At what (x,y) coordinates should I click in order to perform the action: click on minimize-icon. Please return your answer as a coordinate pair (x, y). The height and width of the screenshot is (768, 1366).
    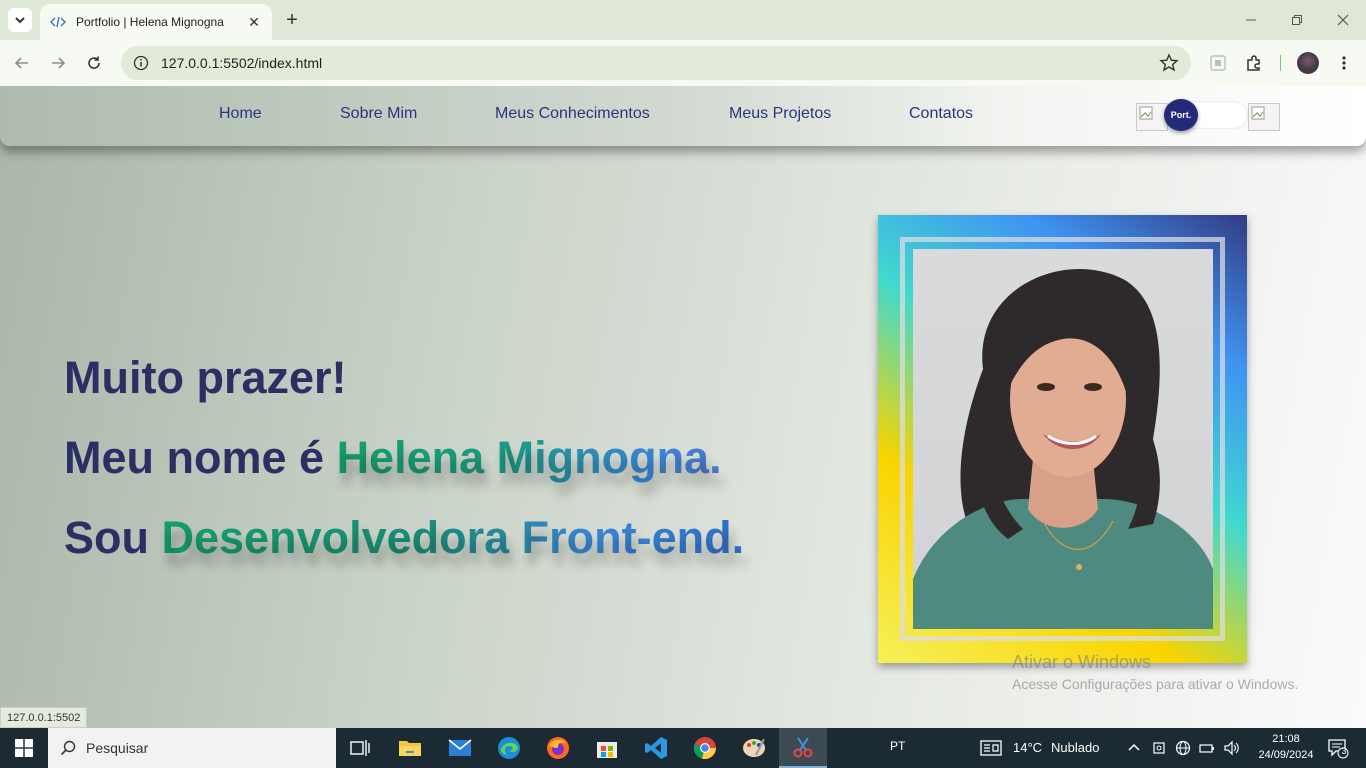
    Looking at the image, I should click on (1251, 20).